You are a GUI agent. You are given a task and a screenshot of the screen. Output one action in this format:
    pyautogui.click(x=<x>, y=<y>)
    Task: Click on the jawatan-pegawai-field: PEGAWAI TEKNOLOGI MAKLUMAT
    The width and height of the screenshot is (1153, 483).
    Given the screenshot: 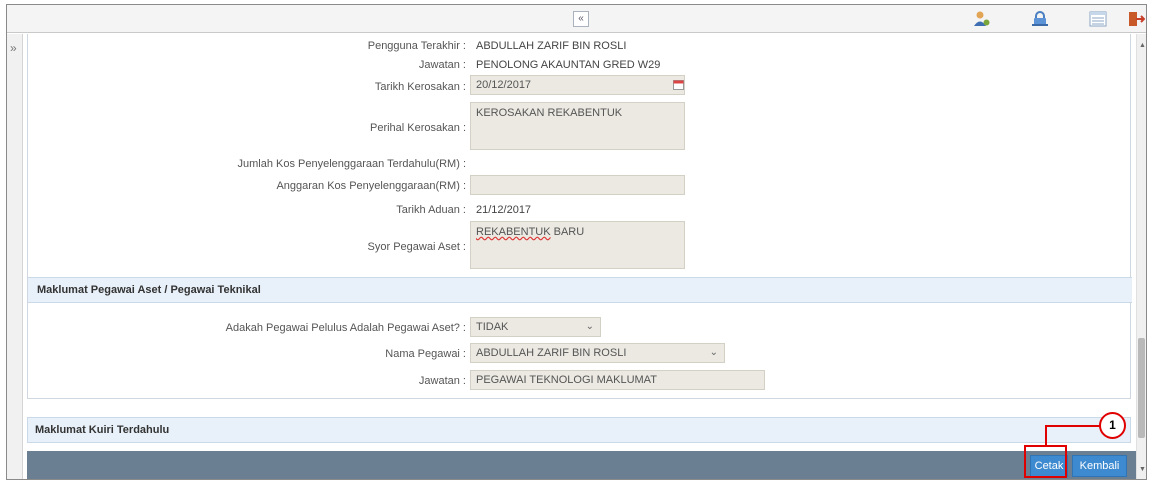 What is the action you would take?
    pyautogui.click(x=617, y=380)
    